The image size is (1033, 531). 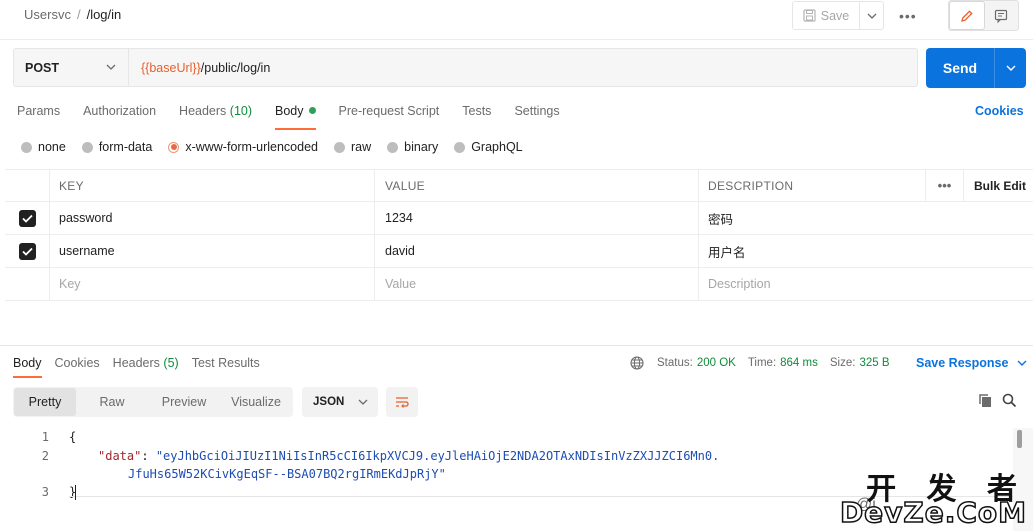 What do you see at coordinates (811, 284) in the screenshot?
I see `new-description-input: Description` at bounding box center [811, 284].